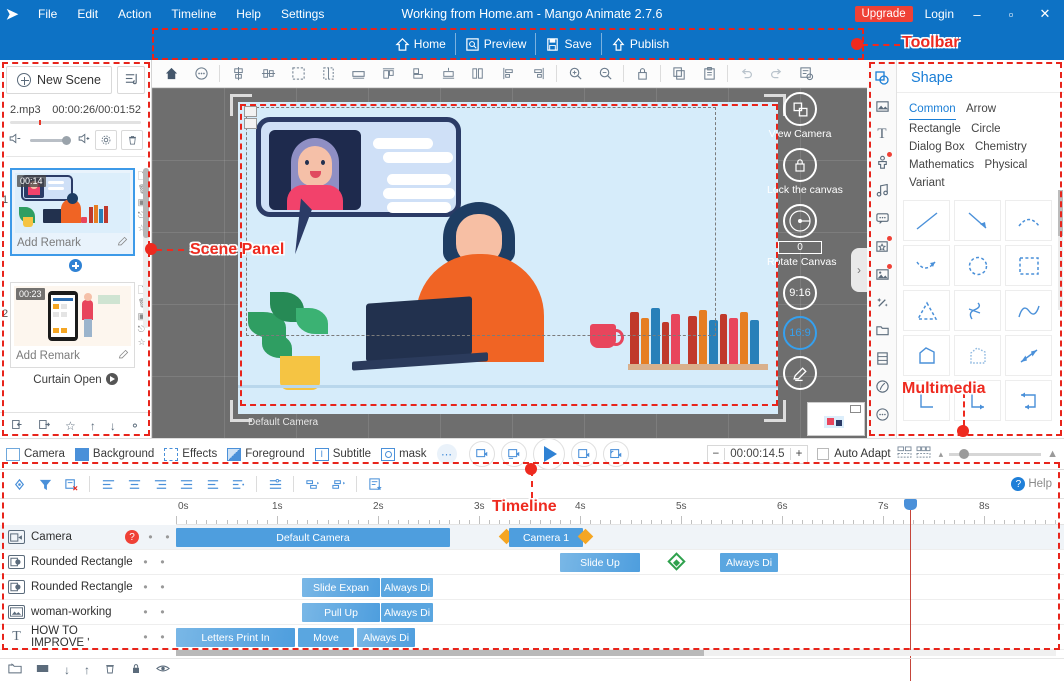  I want to click on align-right-icon, so click(160, 484).